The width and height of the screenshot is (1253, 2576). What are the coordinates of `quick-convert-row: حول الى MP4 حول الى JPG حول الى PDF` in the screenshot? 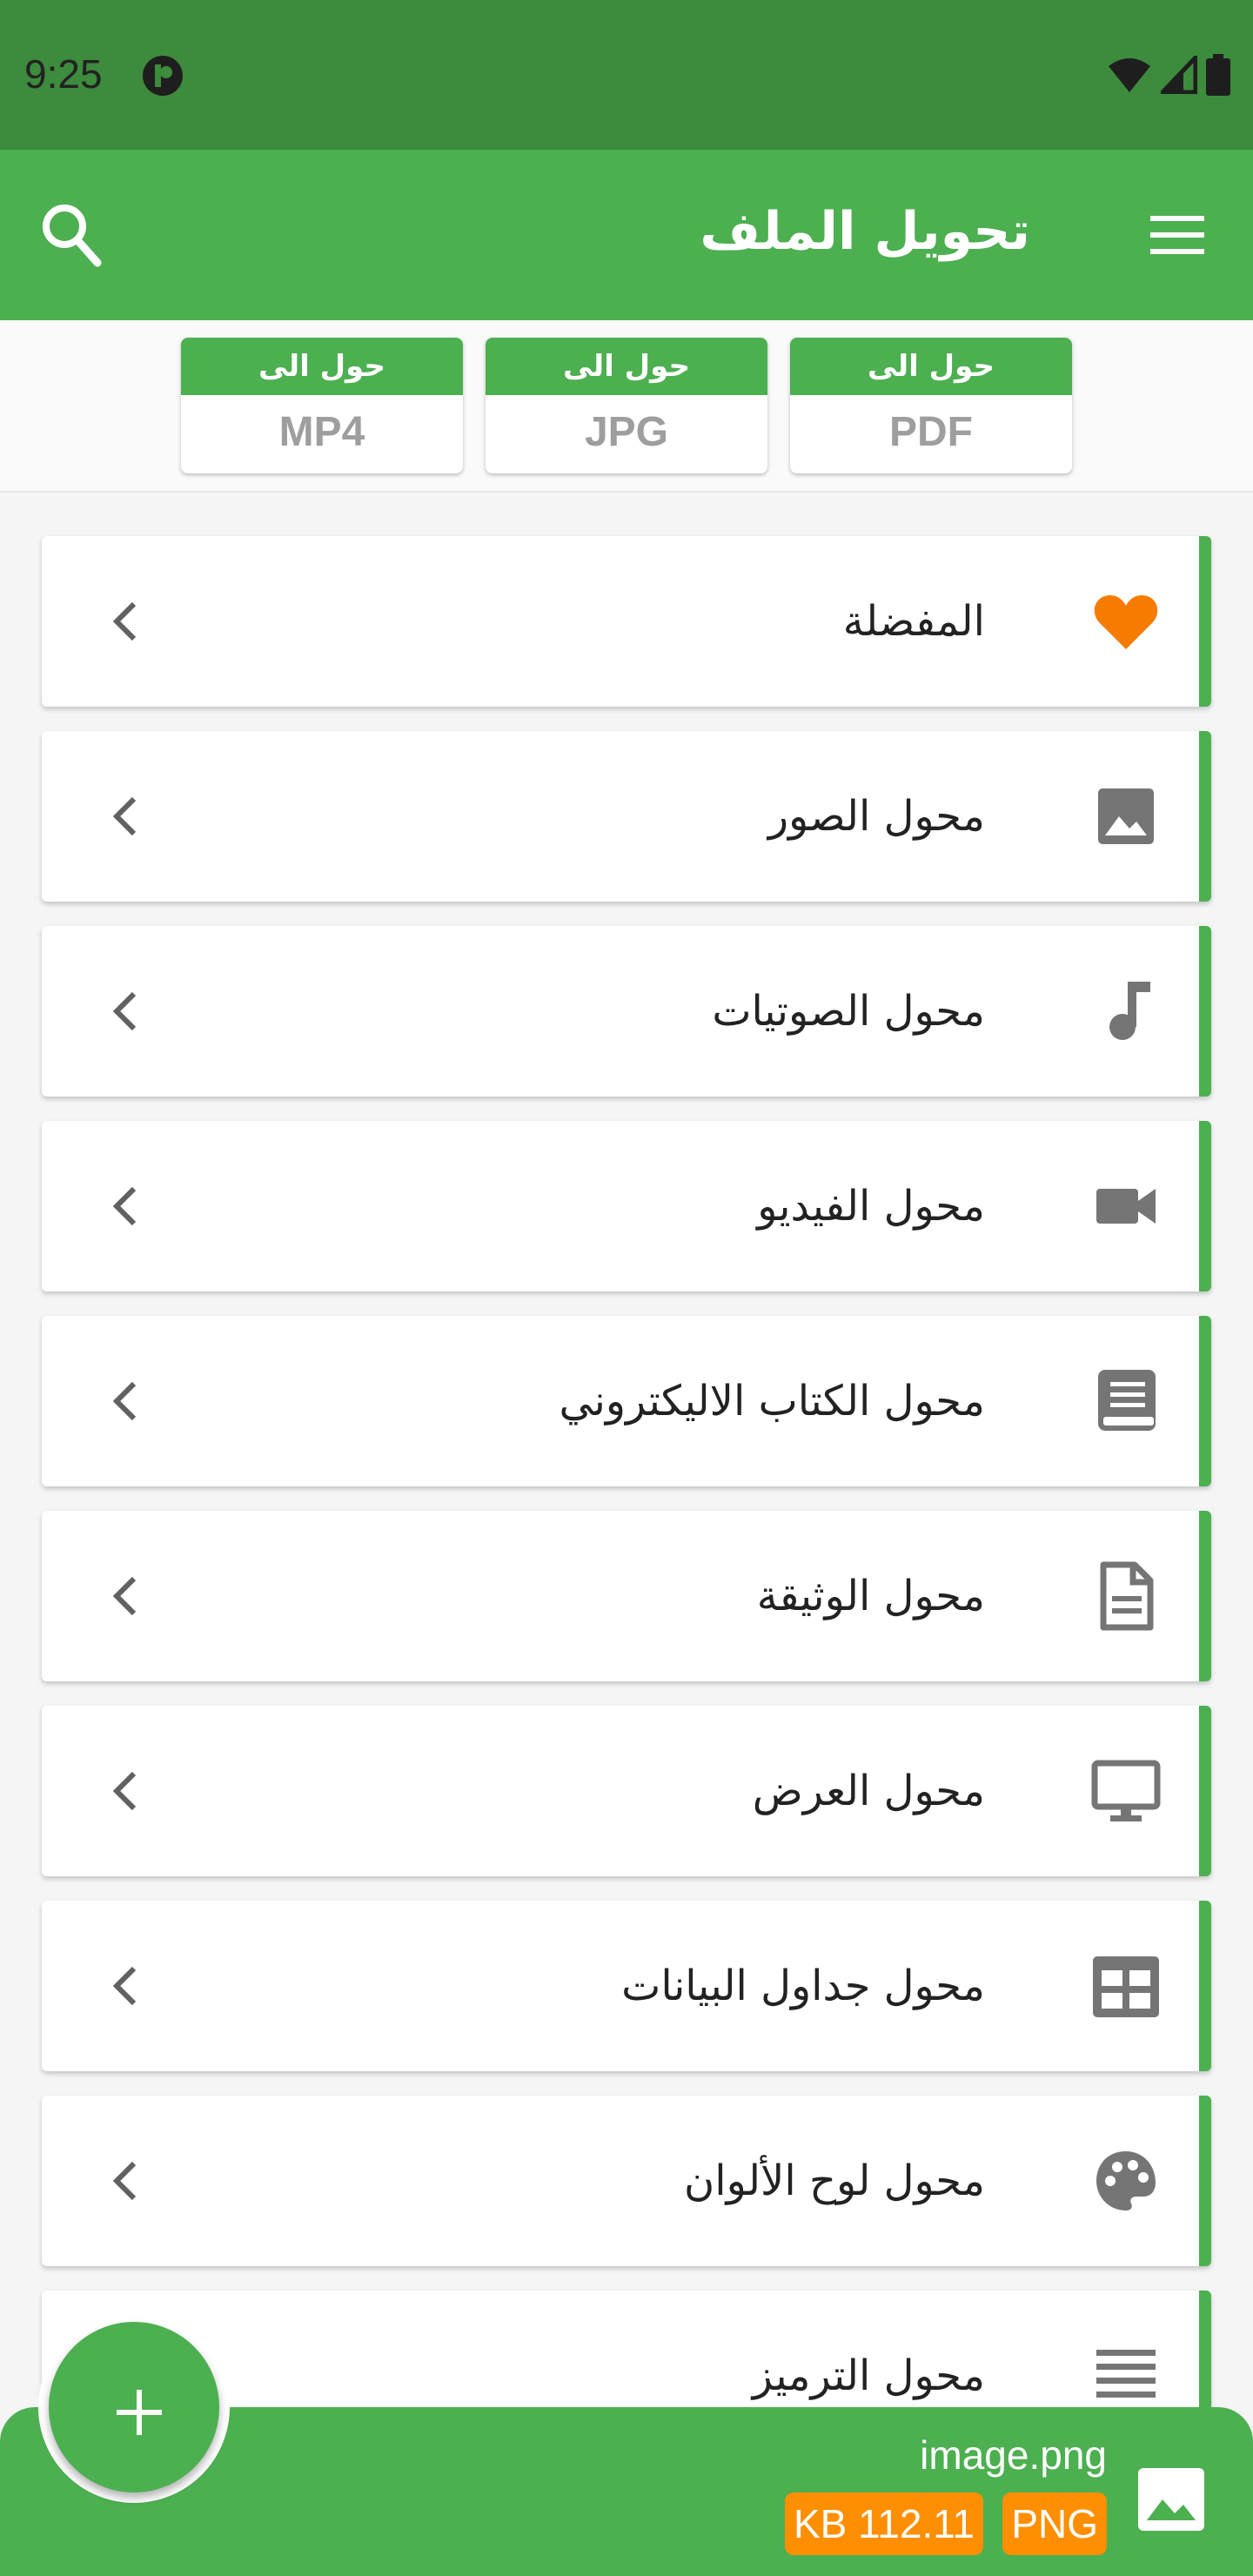 It's located at (626, 407).